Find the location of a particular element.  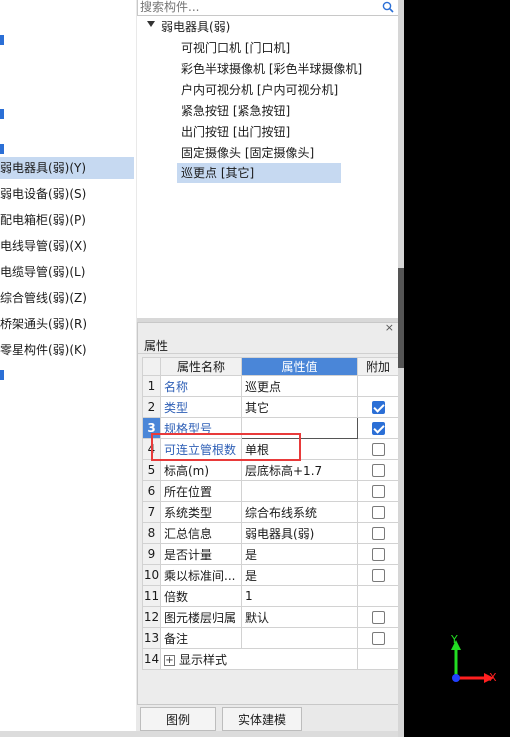

tree-item: 户内可视分机 [户内可视分机] is located at coordinates (259, 90).